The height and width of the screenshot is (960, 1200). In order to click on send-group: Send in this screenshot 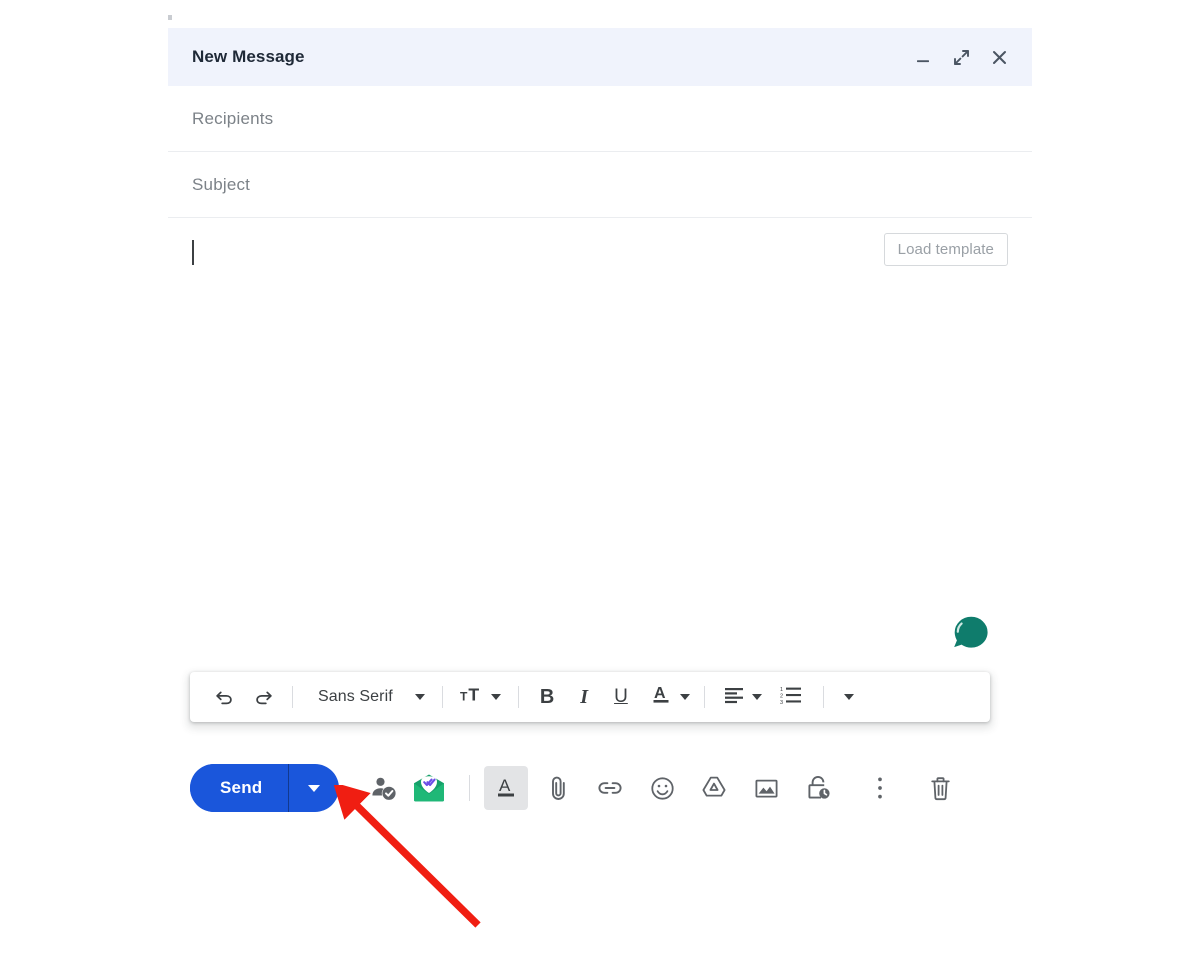, I will do `click(265, 788)`.